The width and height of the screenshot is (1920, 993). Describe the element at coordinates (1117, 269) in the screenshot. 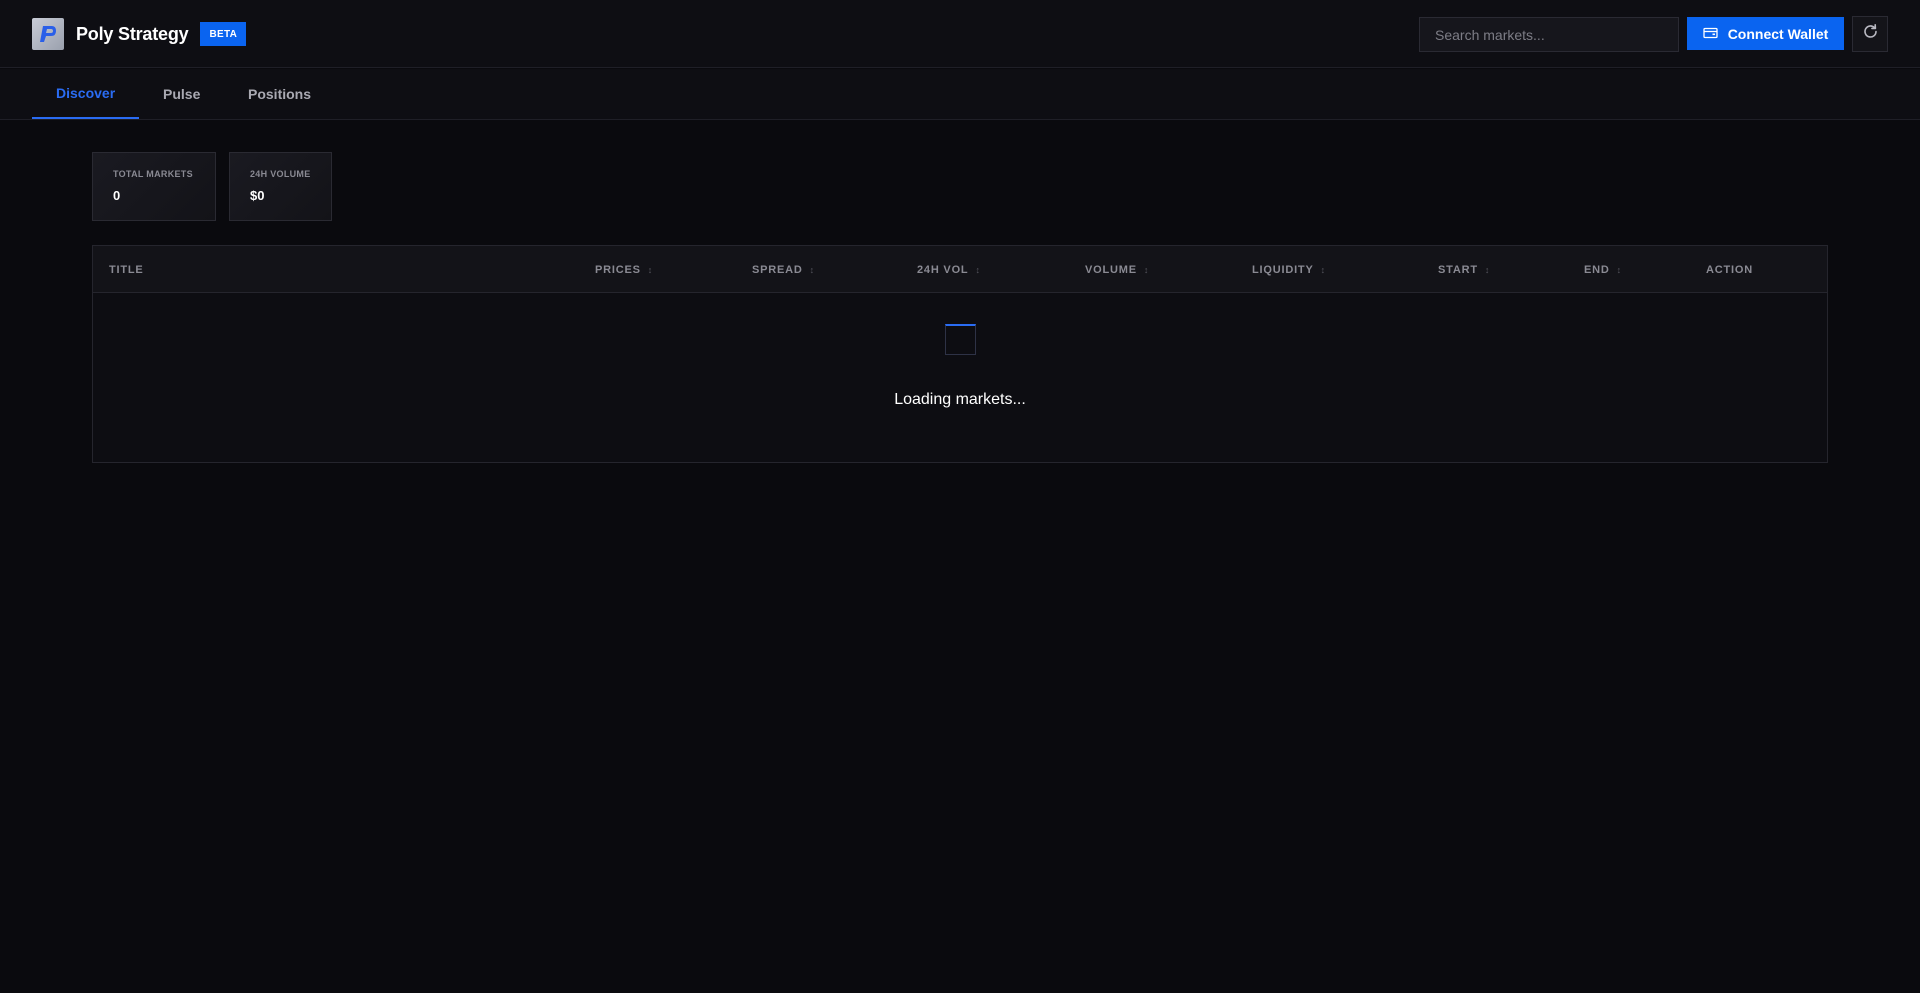

I see `column-header-volume: VOLUME ↕` at that location.